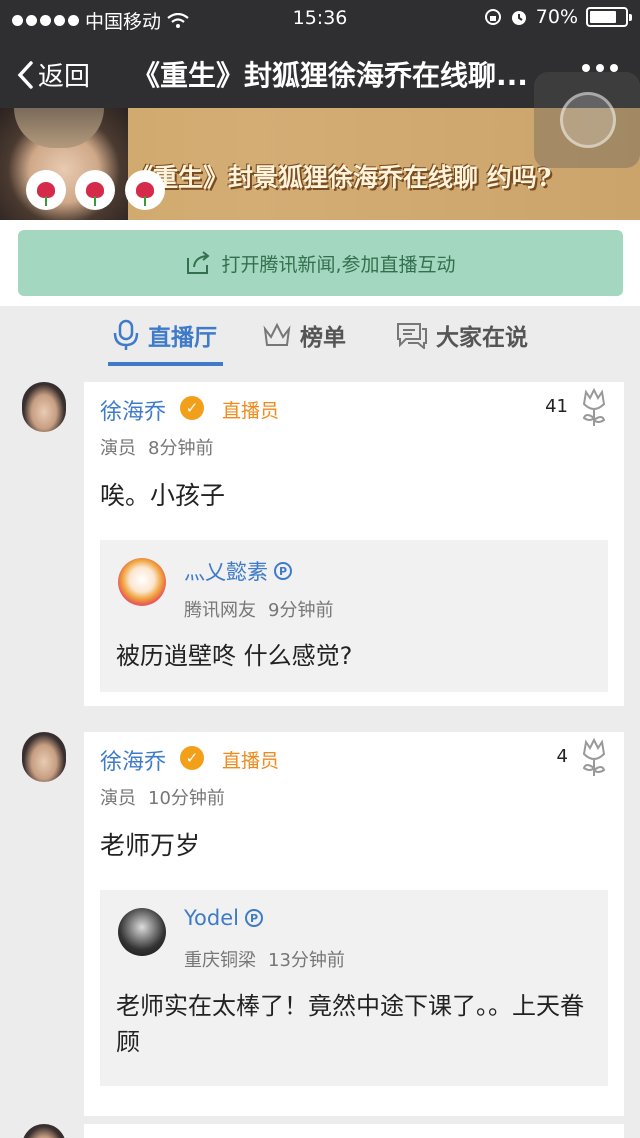 The width and height of the screenshot is (640, 1138). What do you see at coordinates (25, 74) in the screenshot?
I see `chevron-left-icon` at bounding box center [25, 74].